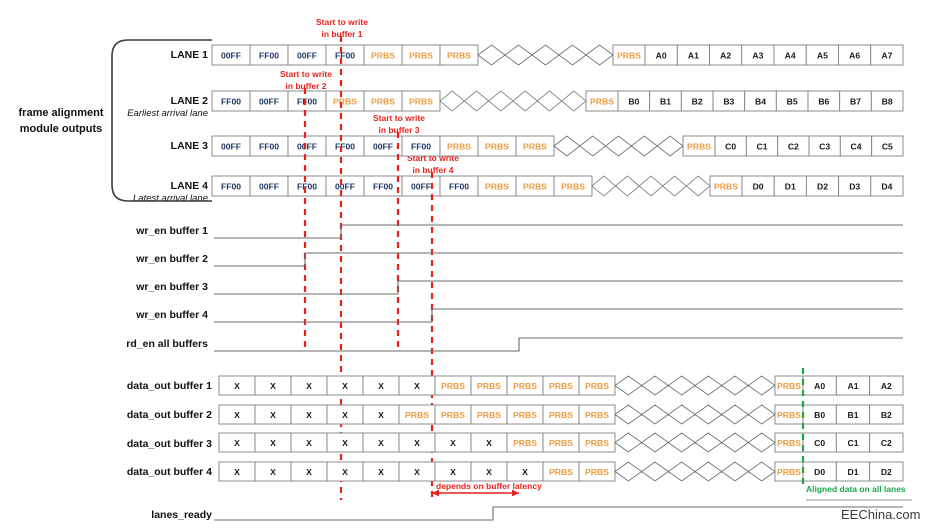  What do you see at coordinates (421, 146) in the screenshot?
I see `lane-3-left-cell-label-5: FF00` at bounding box center [421, 146].